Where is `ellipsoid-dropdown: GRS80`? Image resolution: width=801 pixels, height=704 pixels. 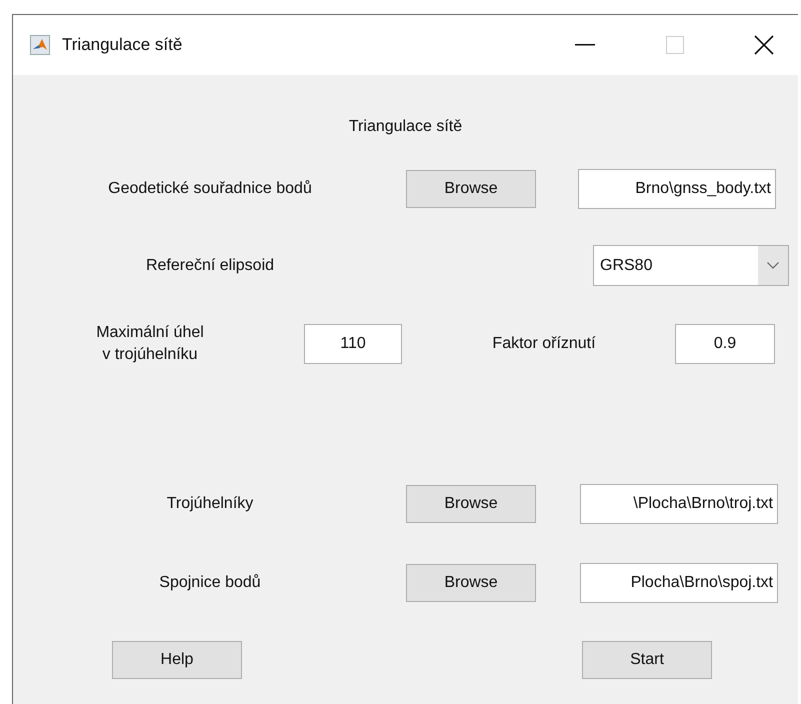
ellipsoid-dropdown: GRS80 is located at coordinates (691, 265).